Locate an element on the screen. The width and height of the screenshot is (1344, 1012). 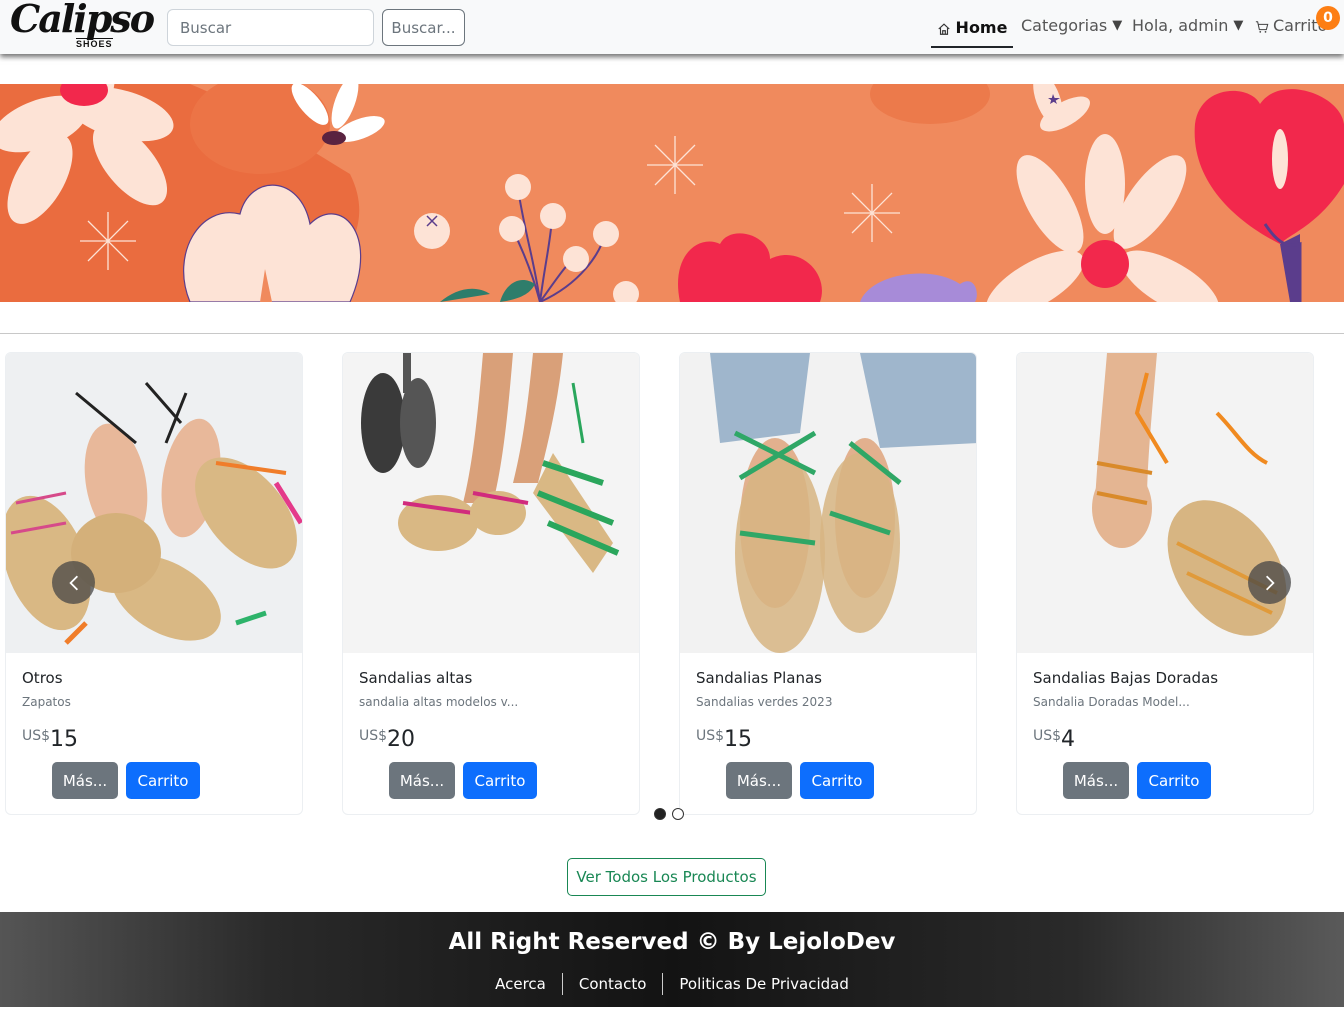
divider is located at coordinates (672, 333).